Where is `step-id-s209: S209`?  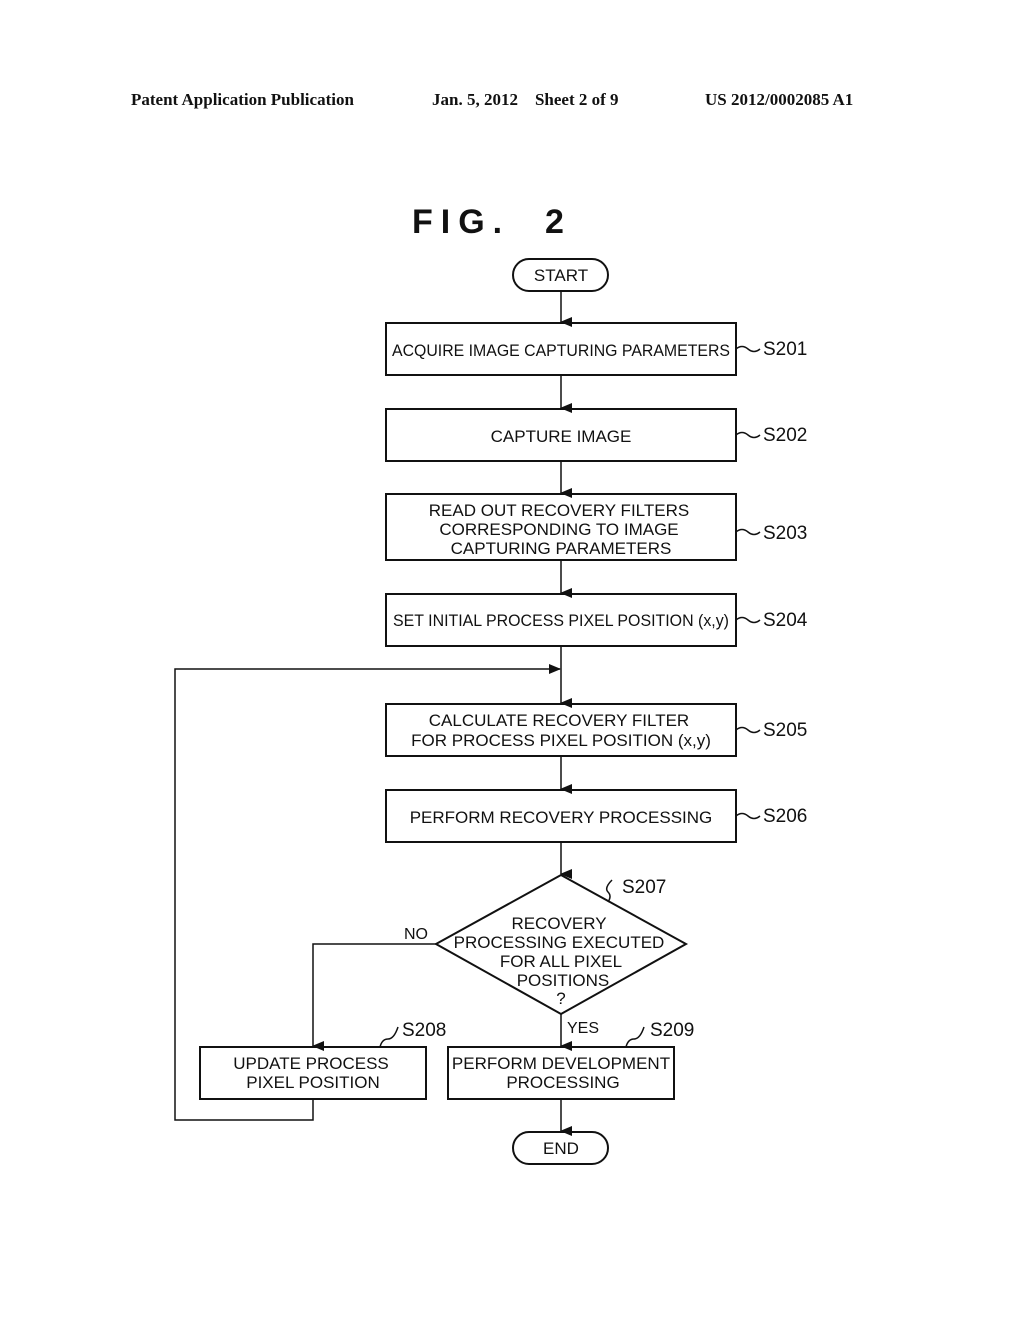
step-id-s209: S209 is located at coordinates (672, 1030).